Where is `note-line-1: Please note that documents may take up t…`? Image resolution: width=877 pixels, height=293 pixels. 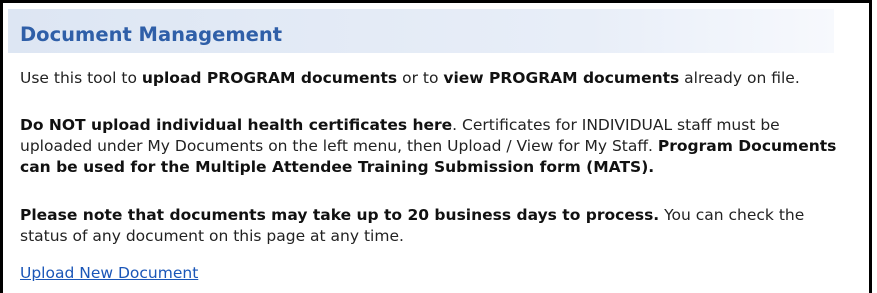 note-line-1: Please note that documents may take up t… is located at coordinates (412, 215).